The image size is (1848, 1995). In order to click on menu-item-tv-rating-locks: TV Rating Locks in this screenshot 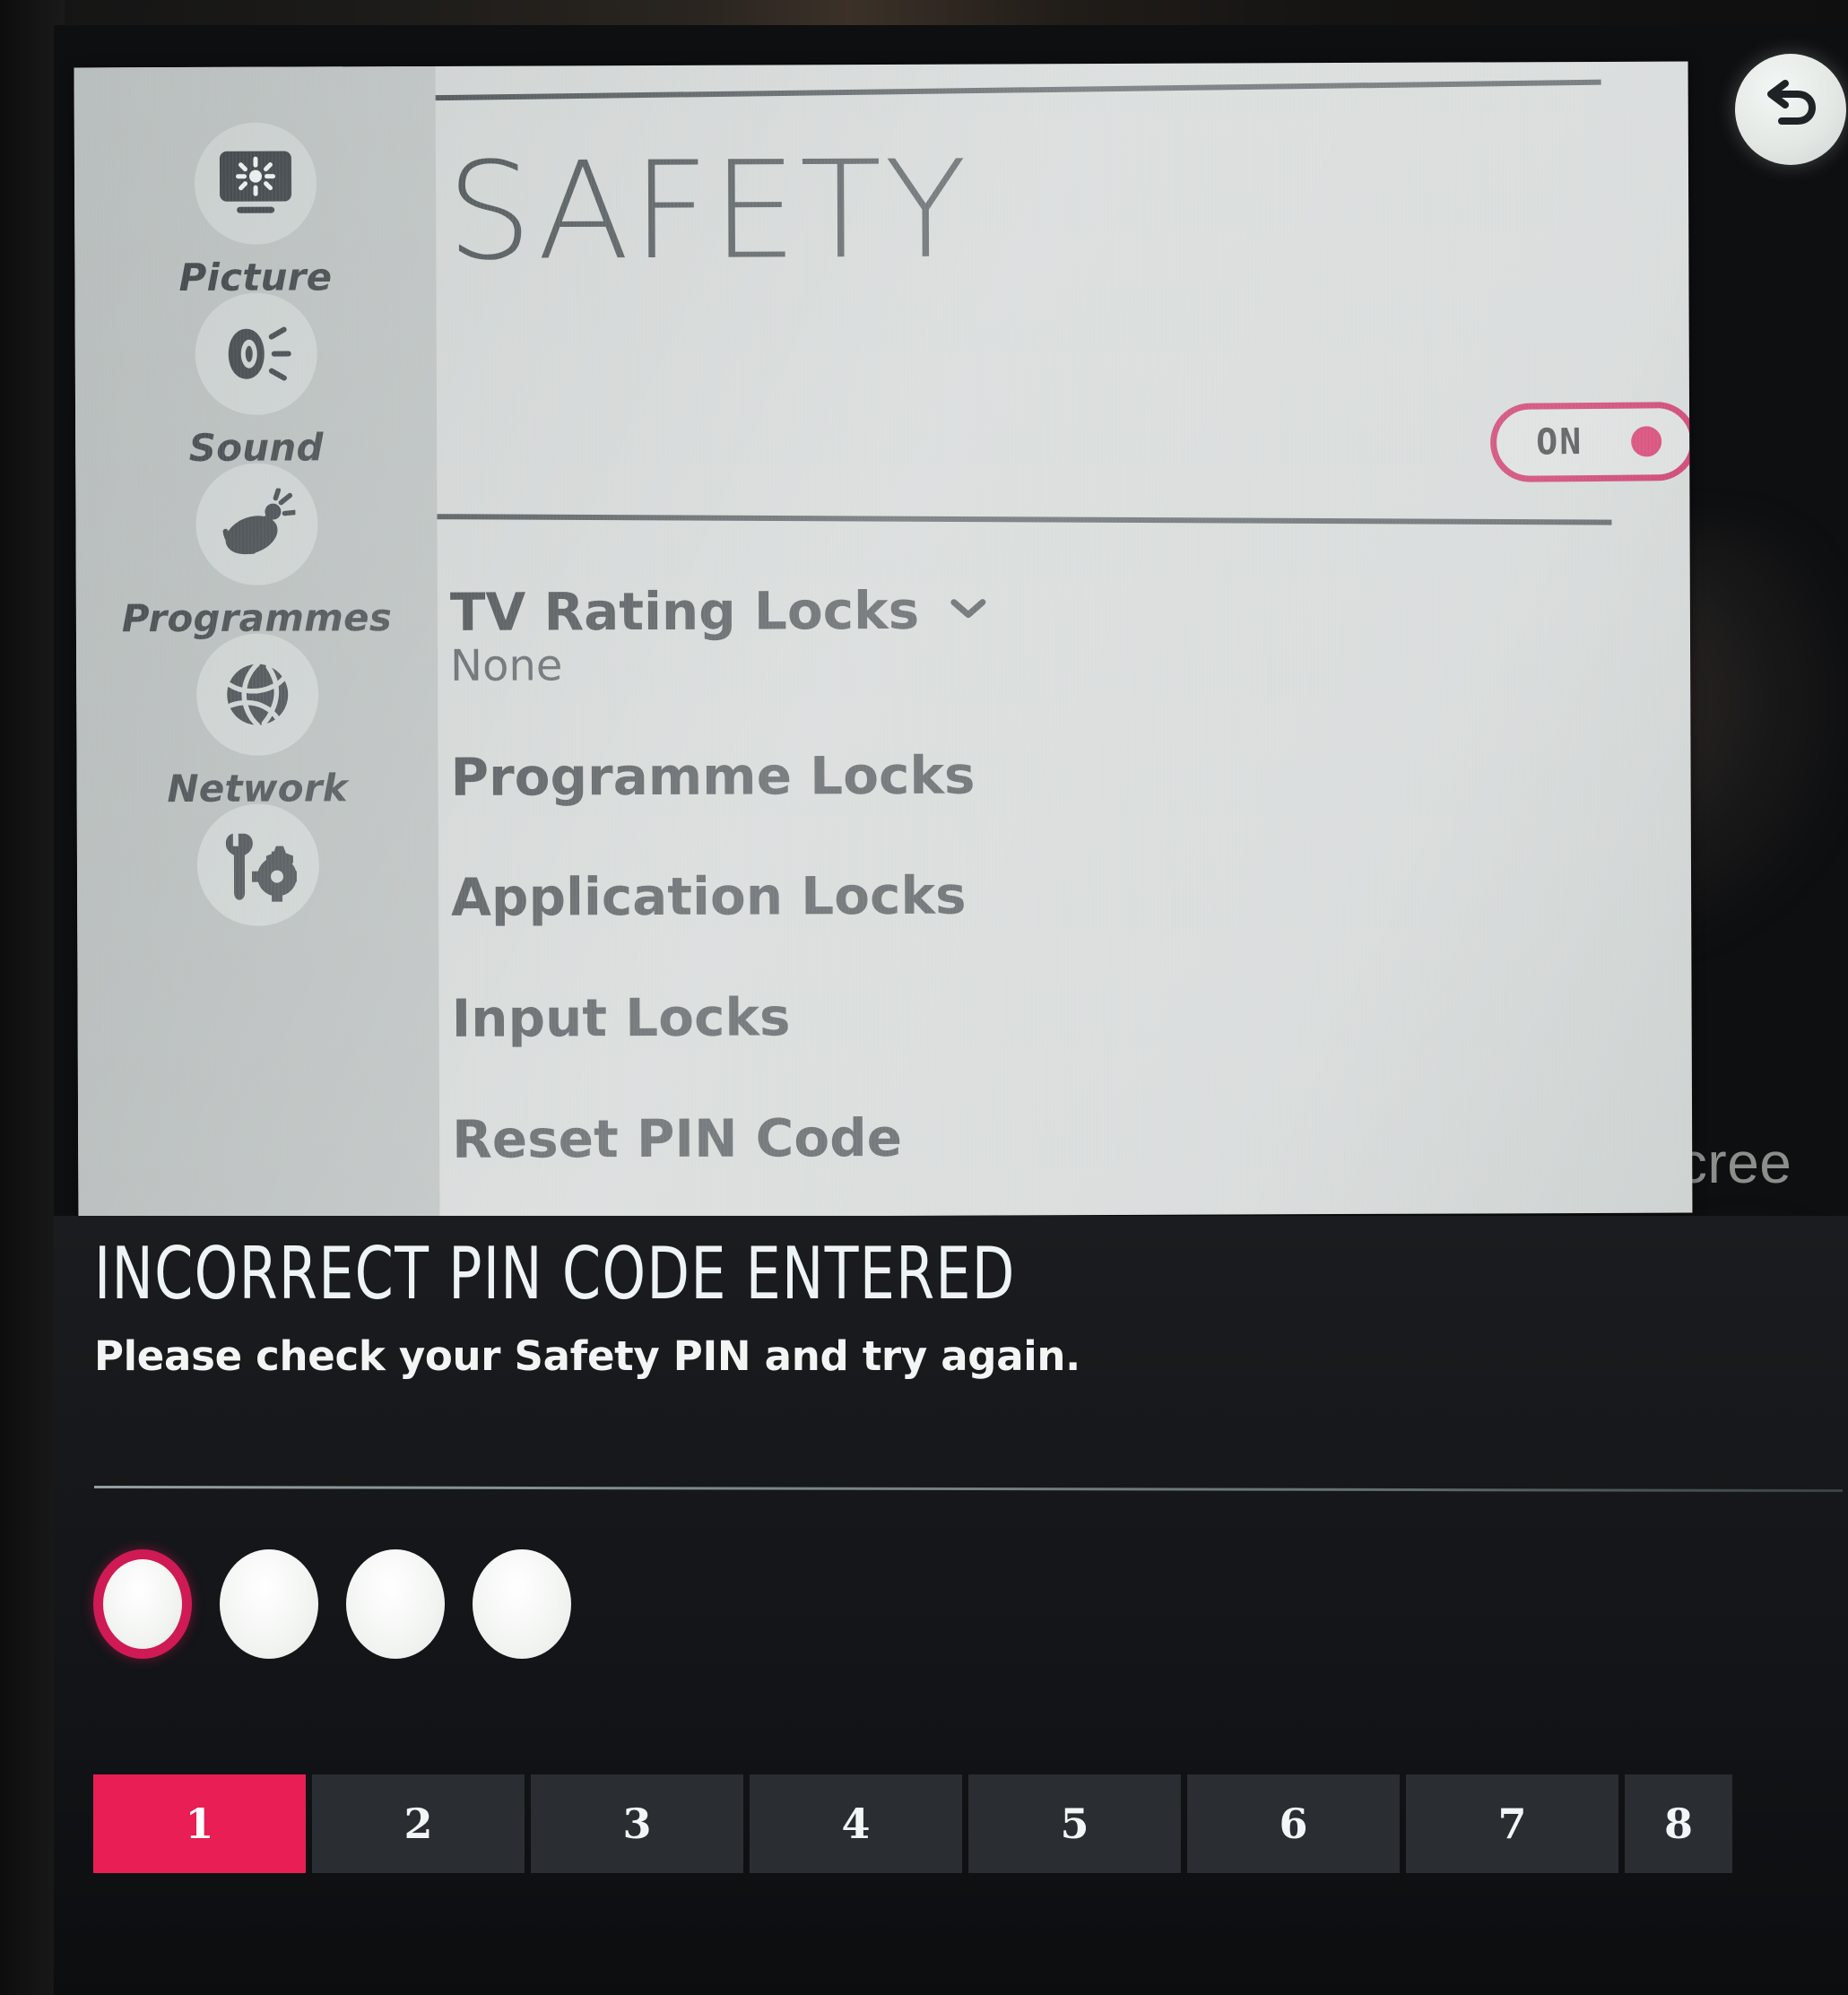, I will do `click(718, 607)`.